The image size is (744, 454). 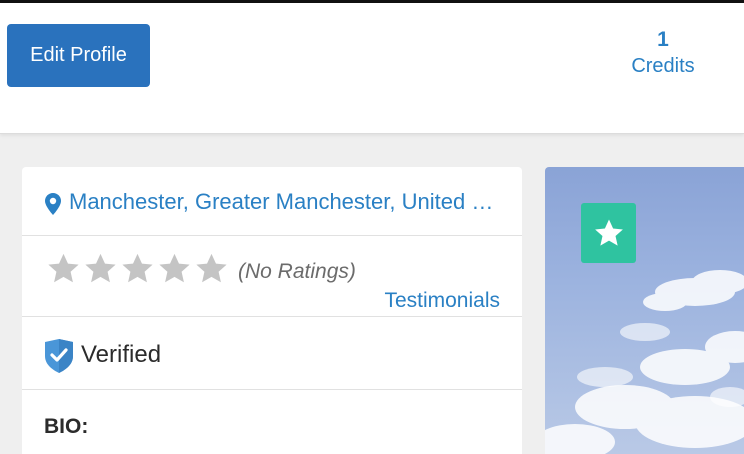 I want to click on no-ratings-text: (No Ratings), so click(x=297, y=271).